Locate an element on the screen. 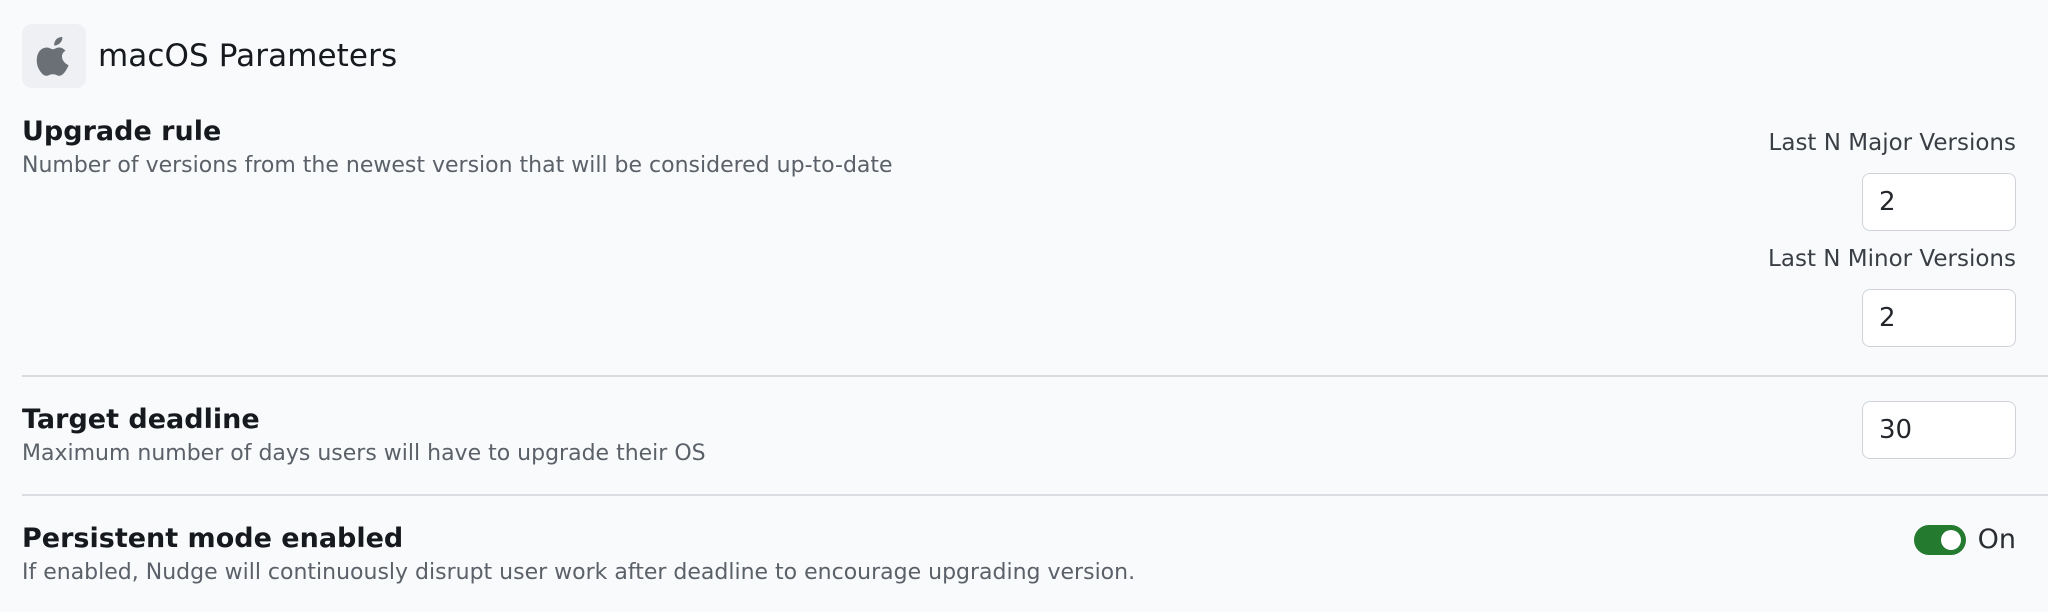 The image size is (2048, 612). apple-logo-icon is located at coordinates (54, 56).